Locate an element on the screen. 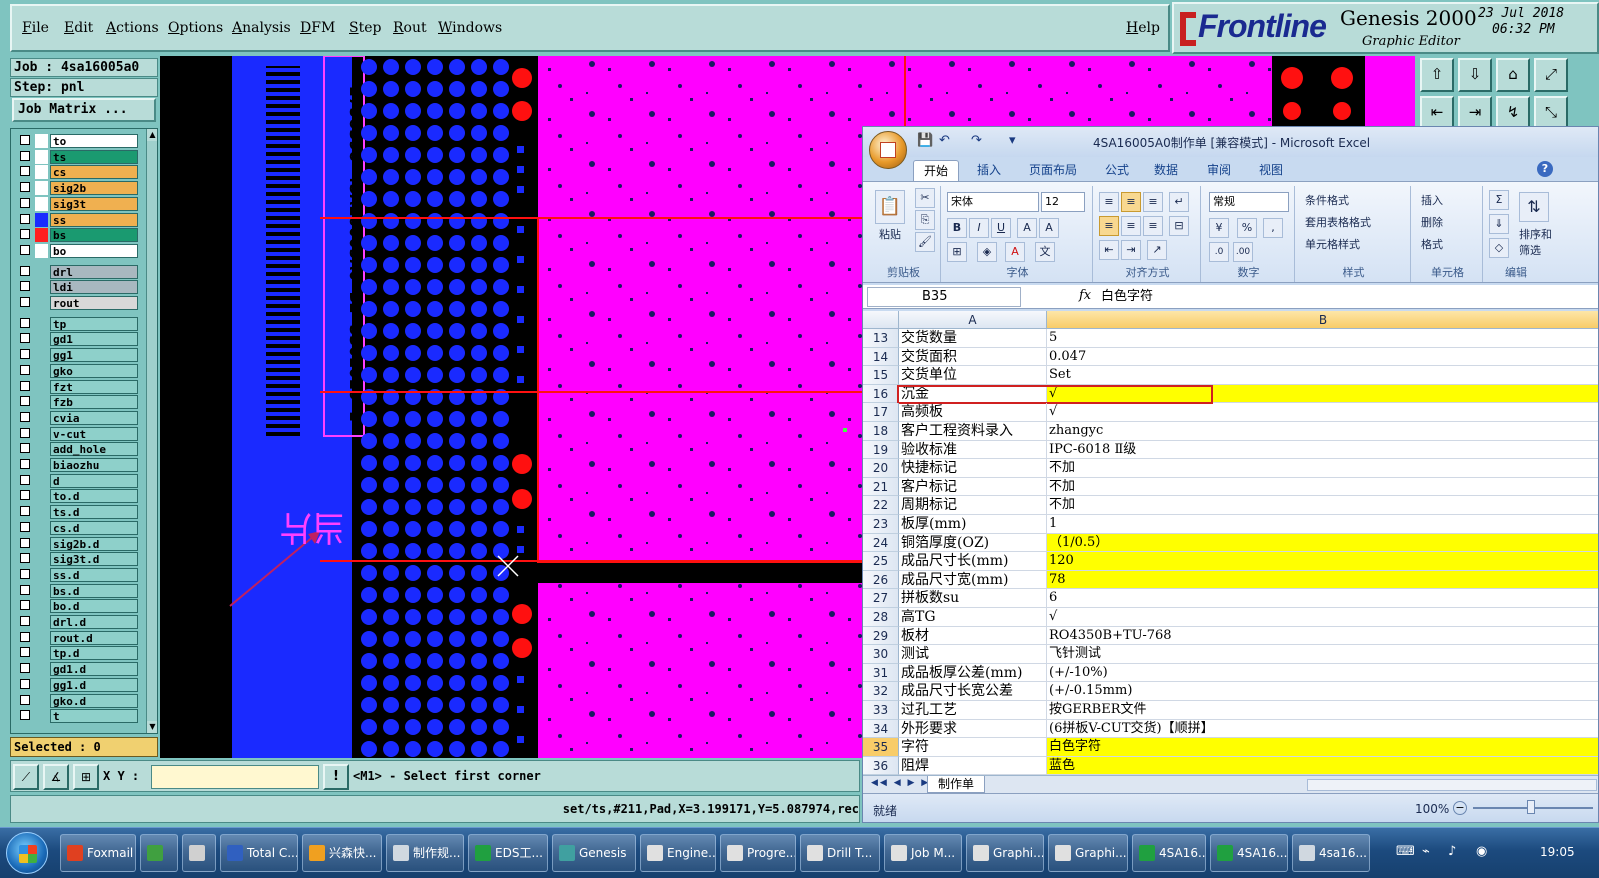 Image resolution: width=1599 pixels, height=878 pixels. layer-row-cvia: cvia is located at coordinates (77, 417).